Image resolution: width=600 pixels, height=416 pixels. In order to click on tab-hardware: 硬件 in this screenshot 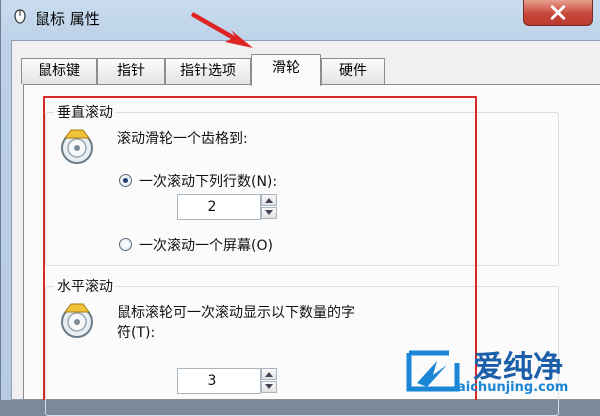, I will do `click(353, 71)`.